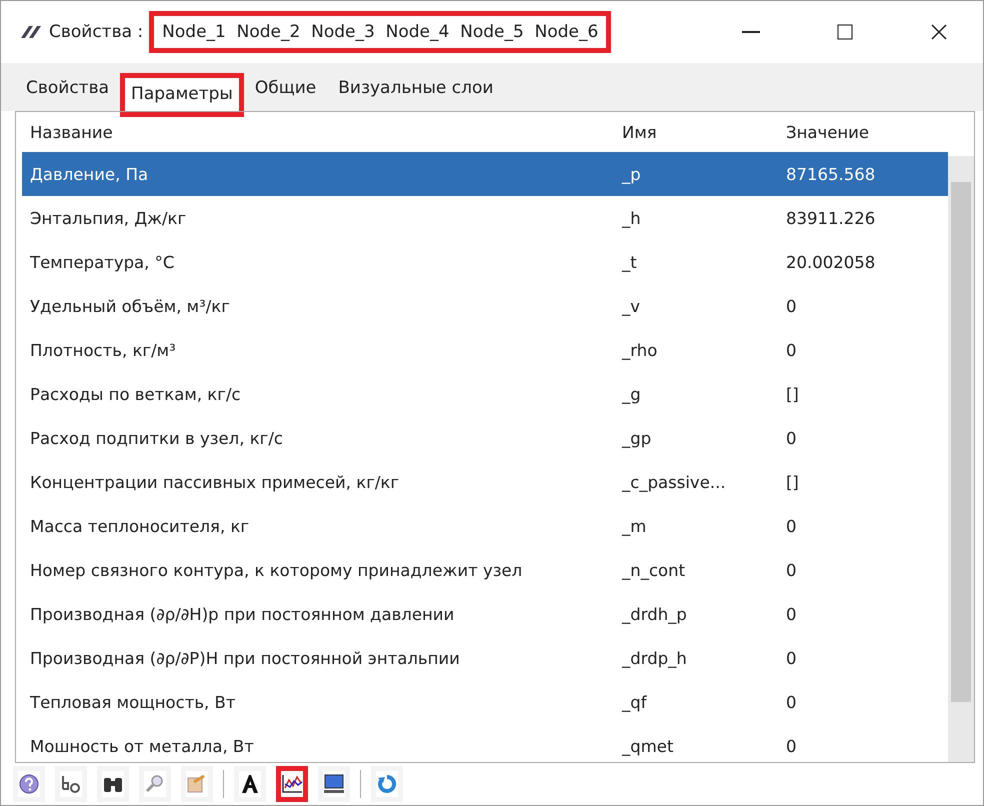  I want to click on table-row: Плотность, кг/м³ _rho 0, so click(485, 350).